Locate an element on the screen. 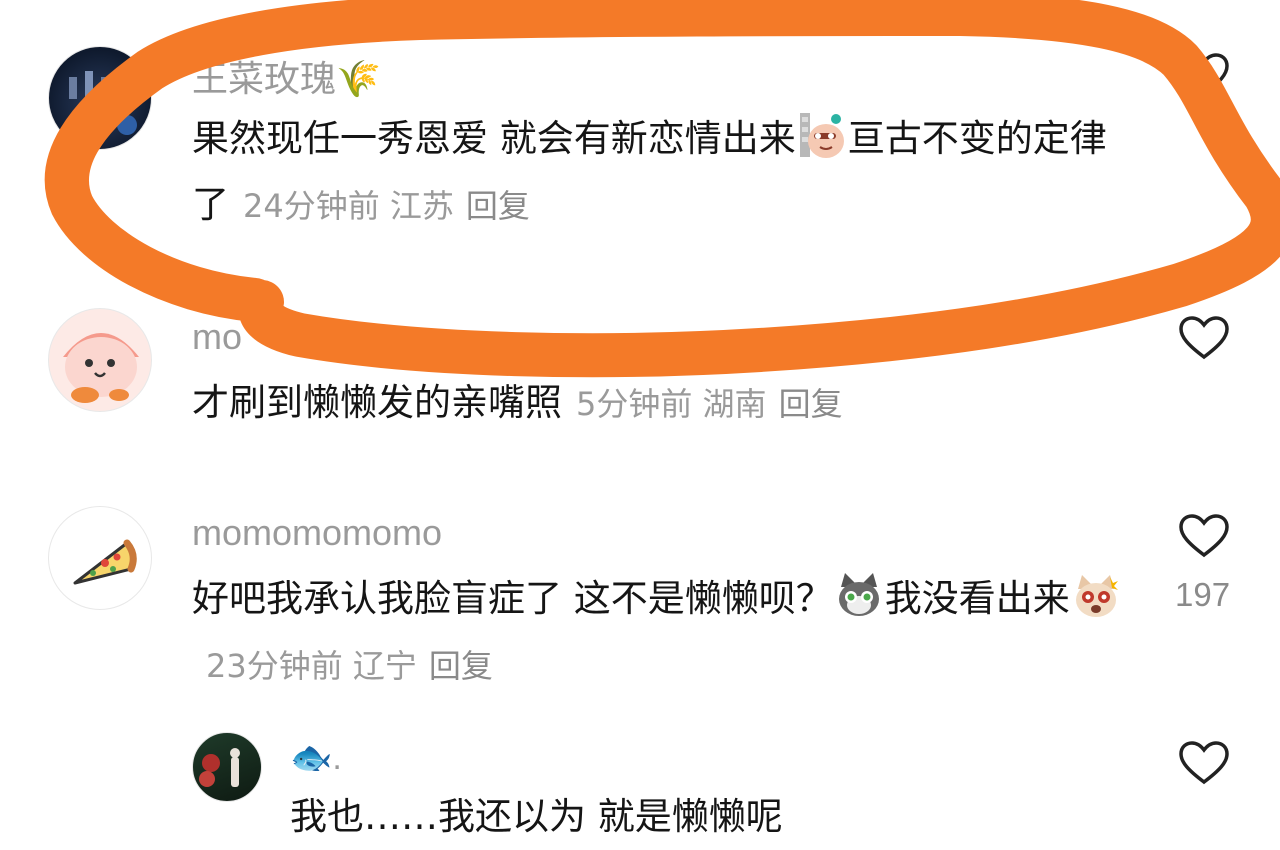 Image resolution: width=1280 pixels, height=850 pixels. comment-text-part: 才刷到懒懒发的亲嘴照 is located at coordinates (377, 402).